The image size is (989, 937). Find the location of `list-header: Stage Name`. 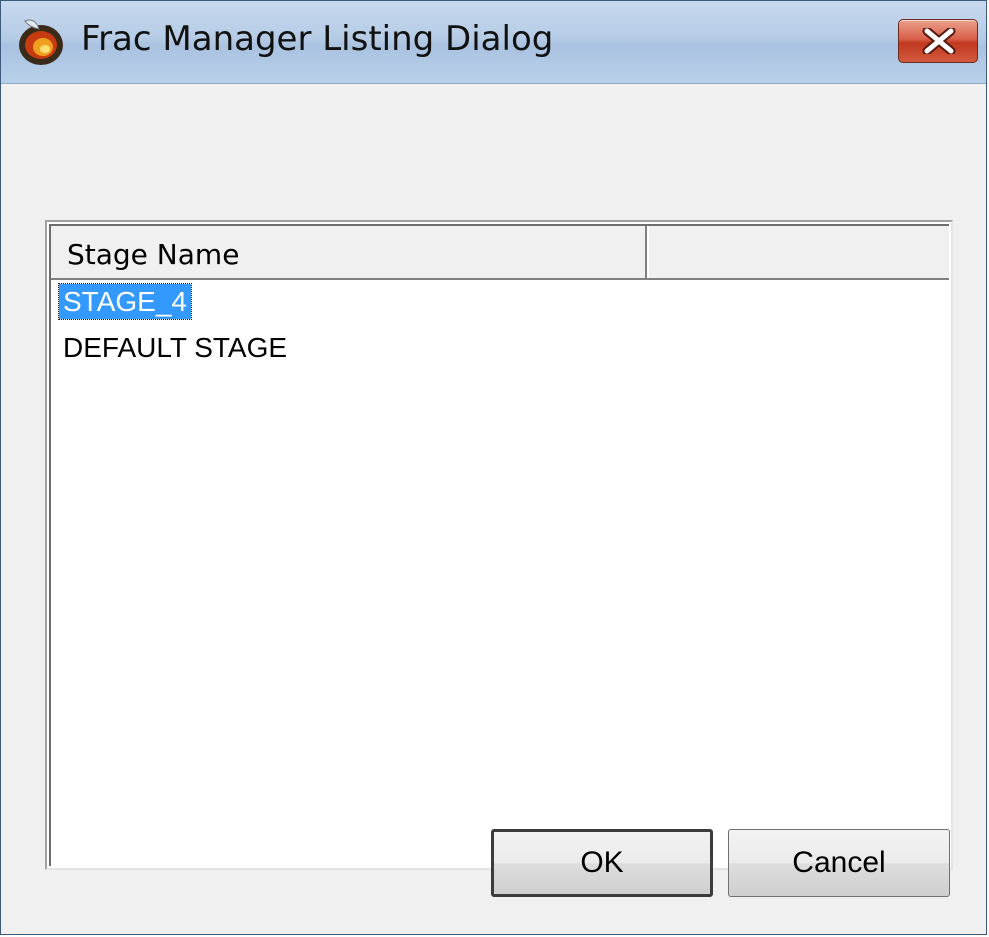

list-header: Stage Name is located at coordinates (500, 253).